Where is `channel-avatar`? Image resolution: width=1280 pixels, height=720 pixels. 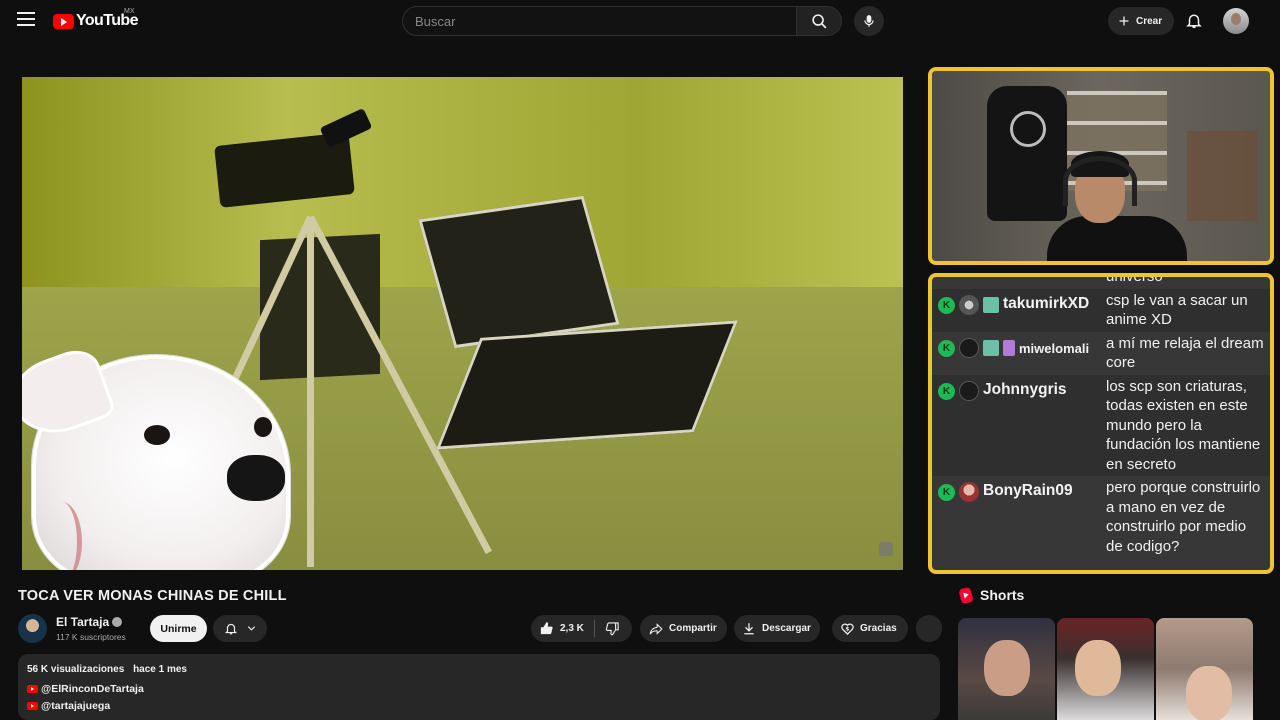
channel-avatar is located at coordinates (32, 628).